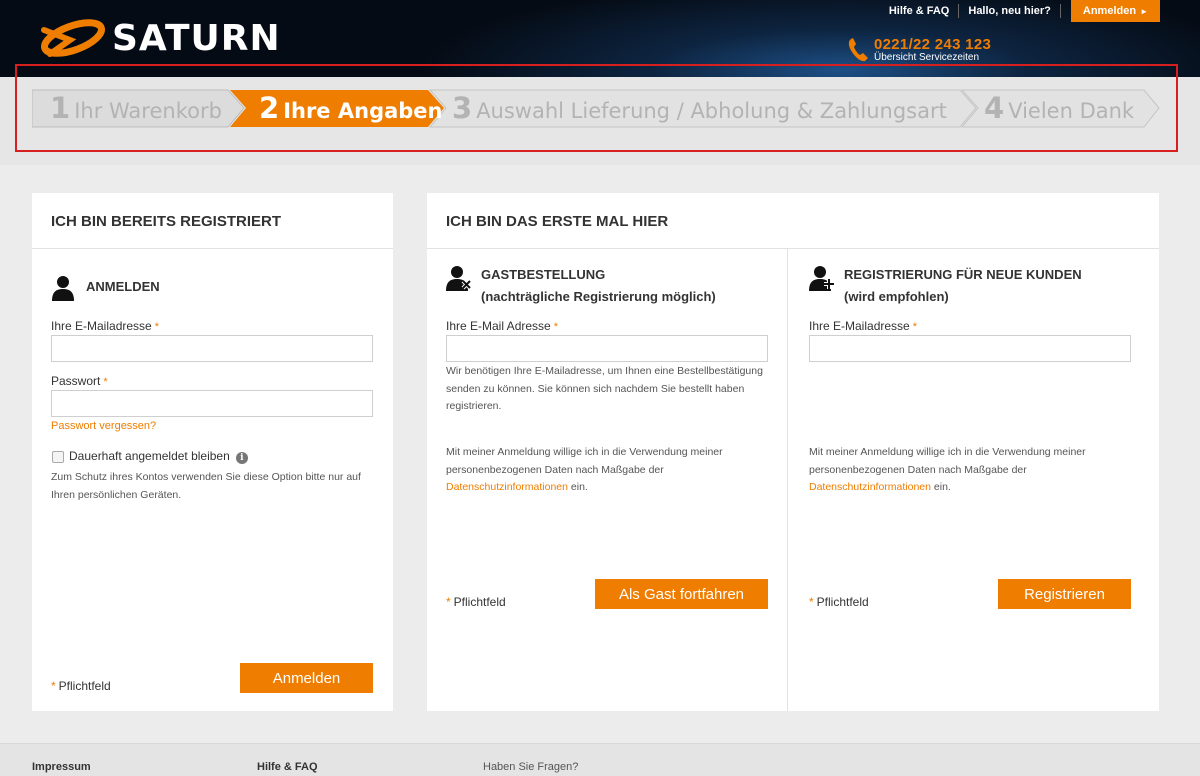 This screenshot has width=1200, height=776. I want to click on guest-title: GASTBESTELLUNG, so click(543, 274).